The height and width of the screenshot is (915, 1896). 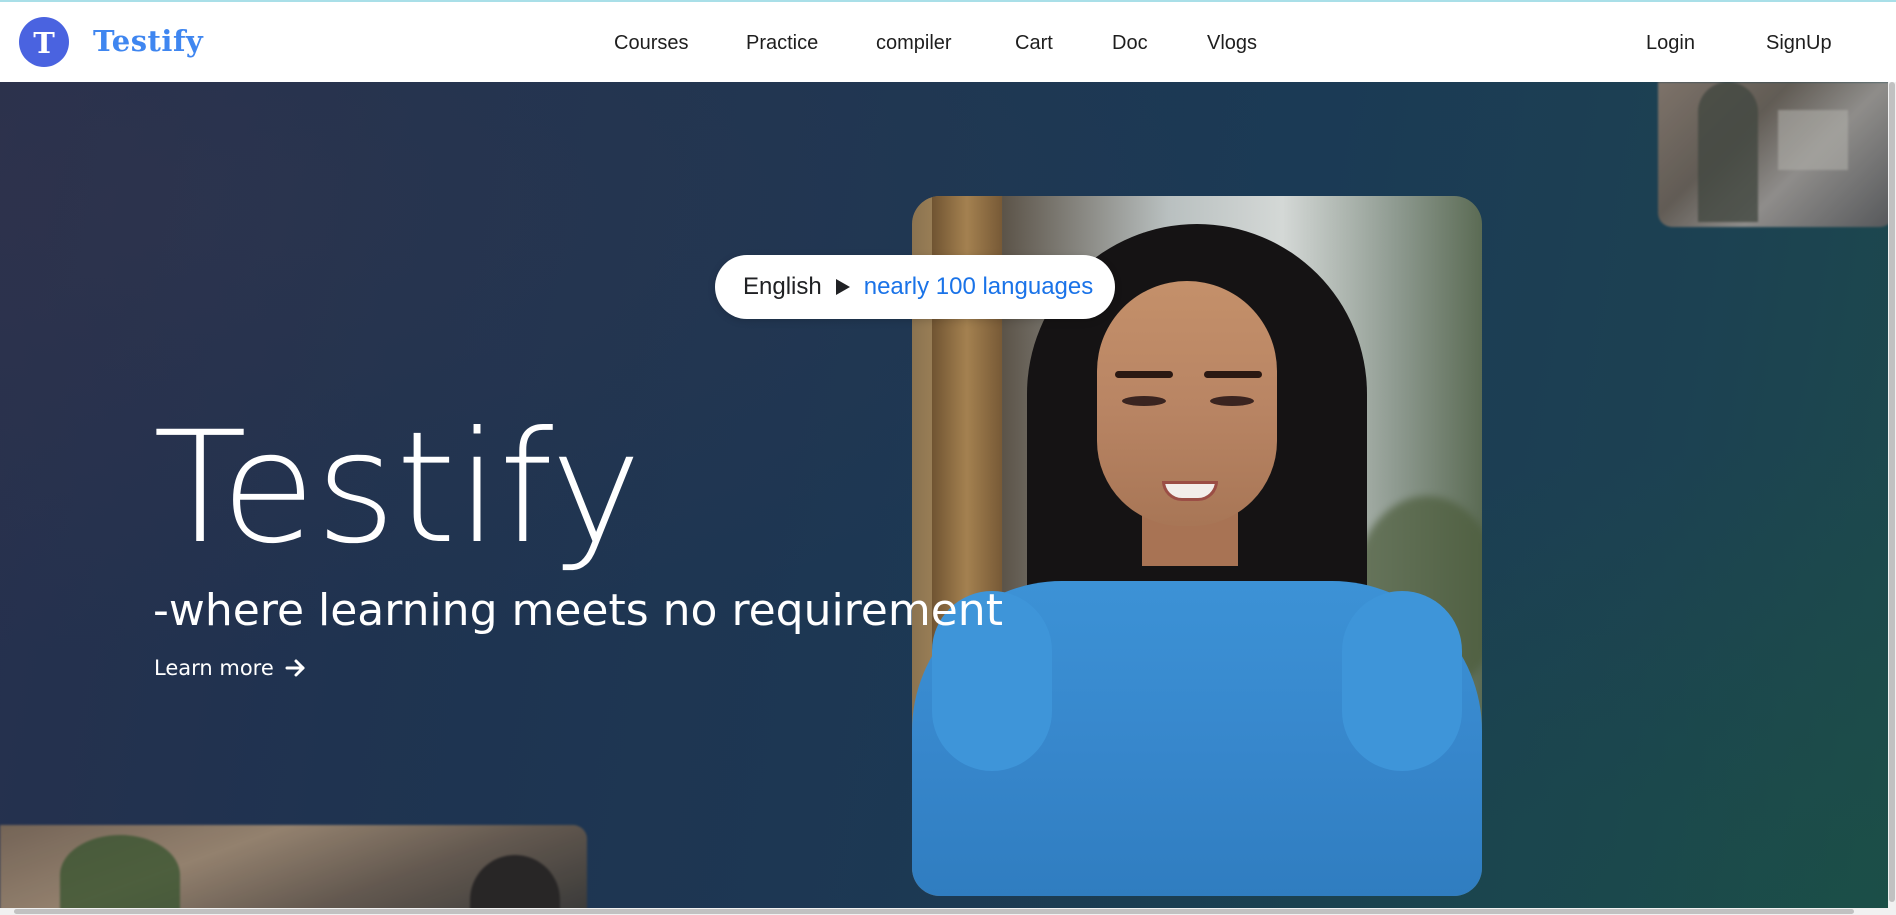 I want to click on nav-item-cart: Cart, so click(x=1034, y=43).